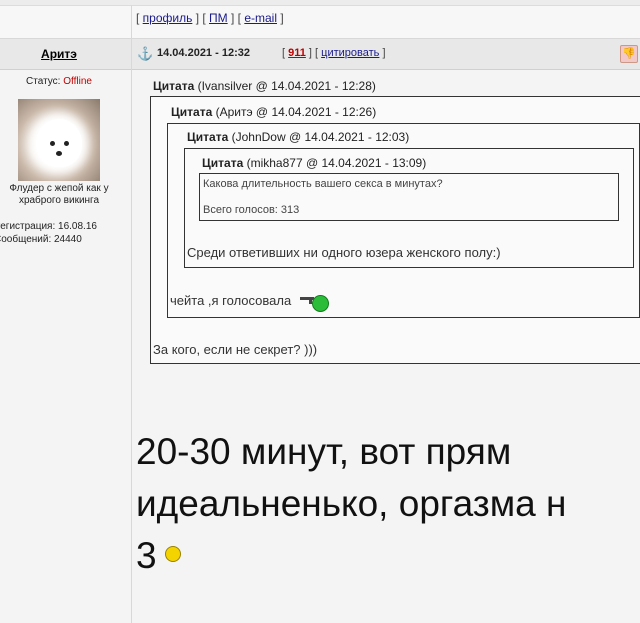  I want to click on quote-header-3: Цитата (JohnDow @ 14.04.2021 - 12:03), so click(298, 137).